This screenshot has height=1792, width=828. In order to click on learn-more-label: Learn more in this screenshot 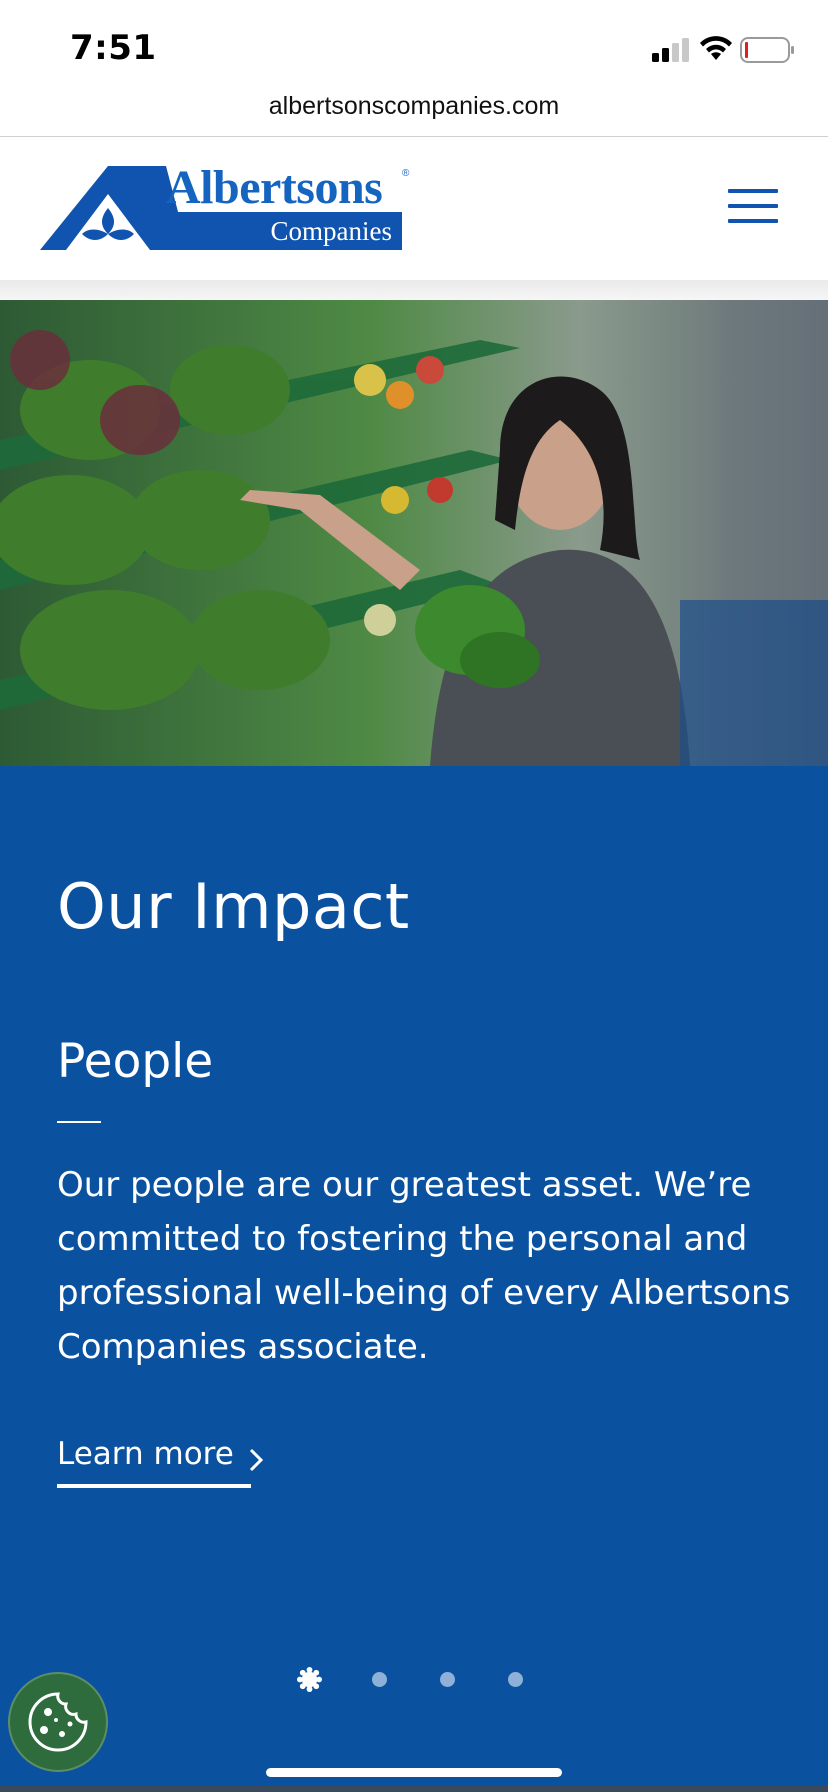, I will do `click(145, 1454)`.